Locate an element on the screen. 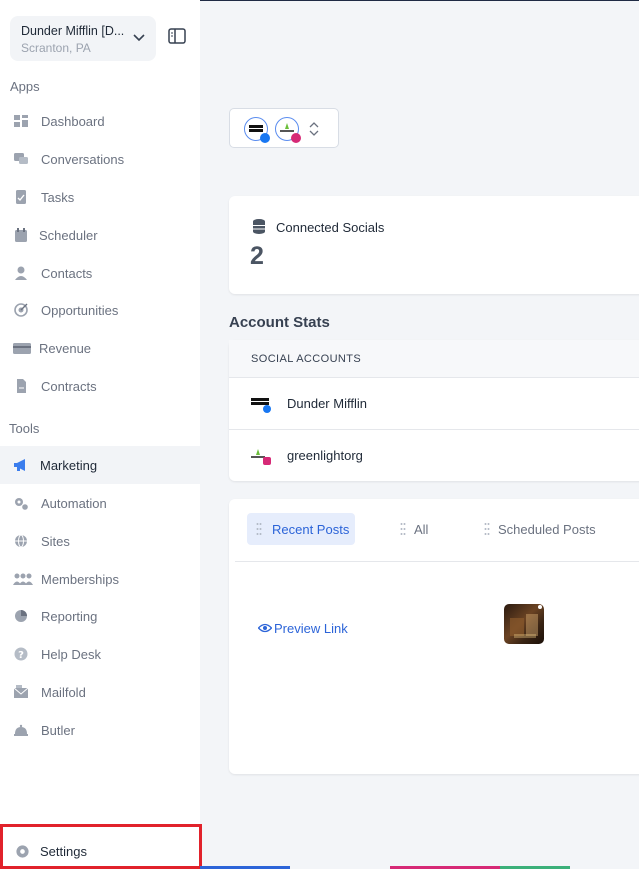 Image resolution: width=639 pixels, height=869 pixels. dashboard-icon is located at coordinates (21, 121).